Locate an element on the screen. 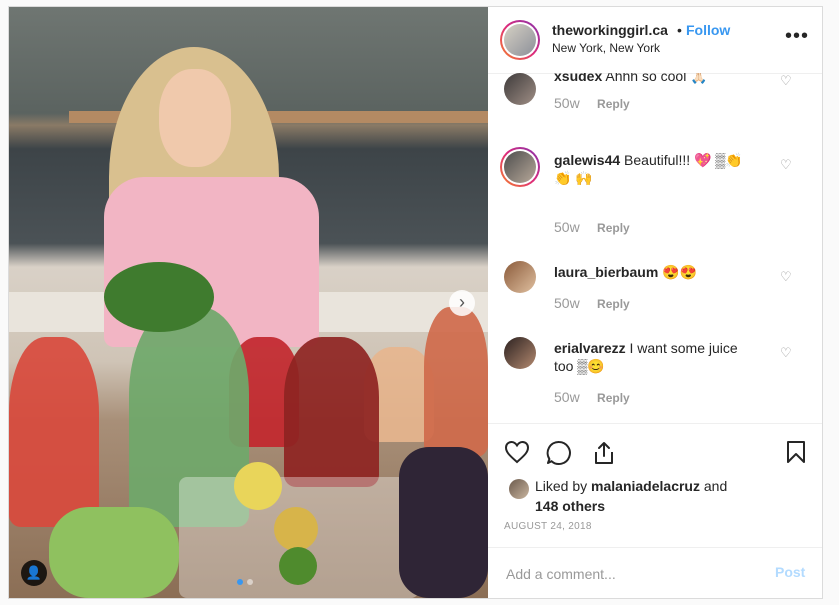 This screenshot has width=839, height=605. action-bar is located at coordinates (655, 451).